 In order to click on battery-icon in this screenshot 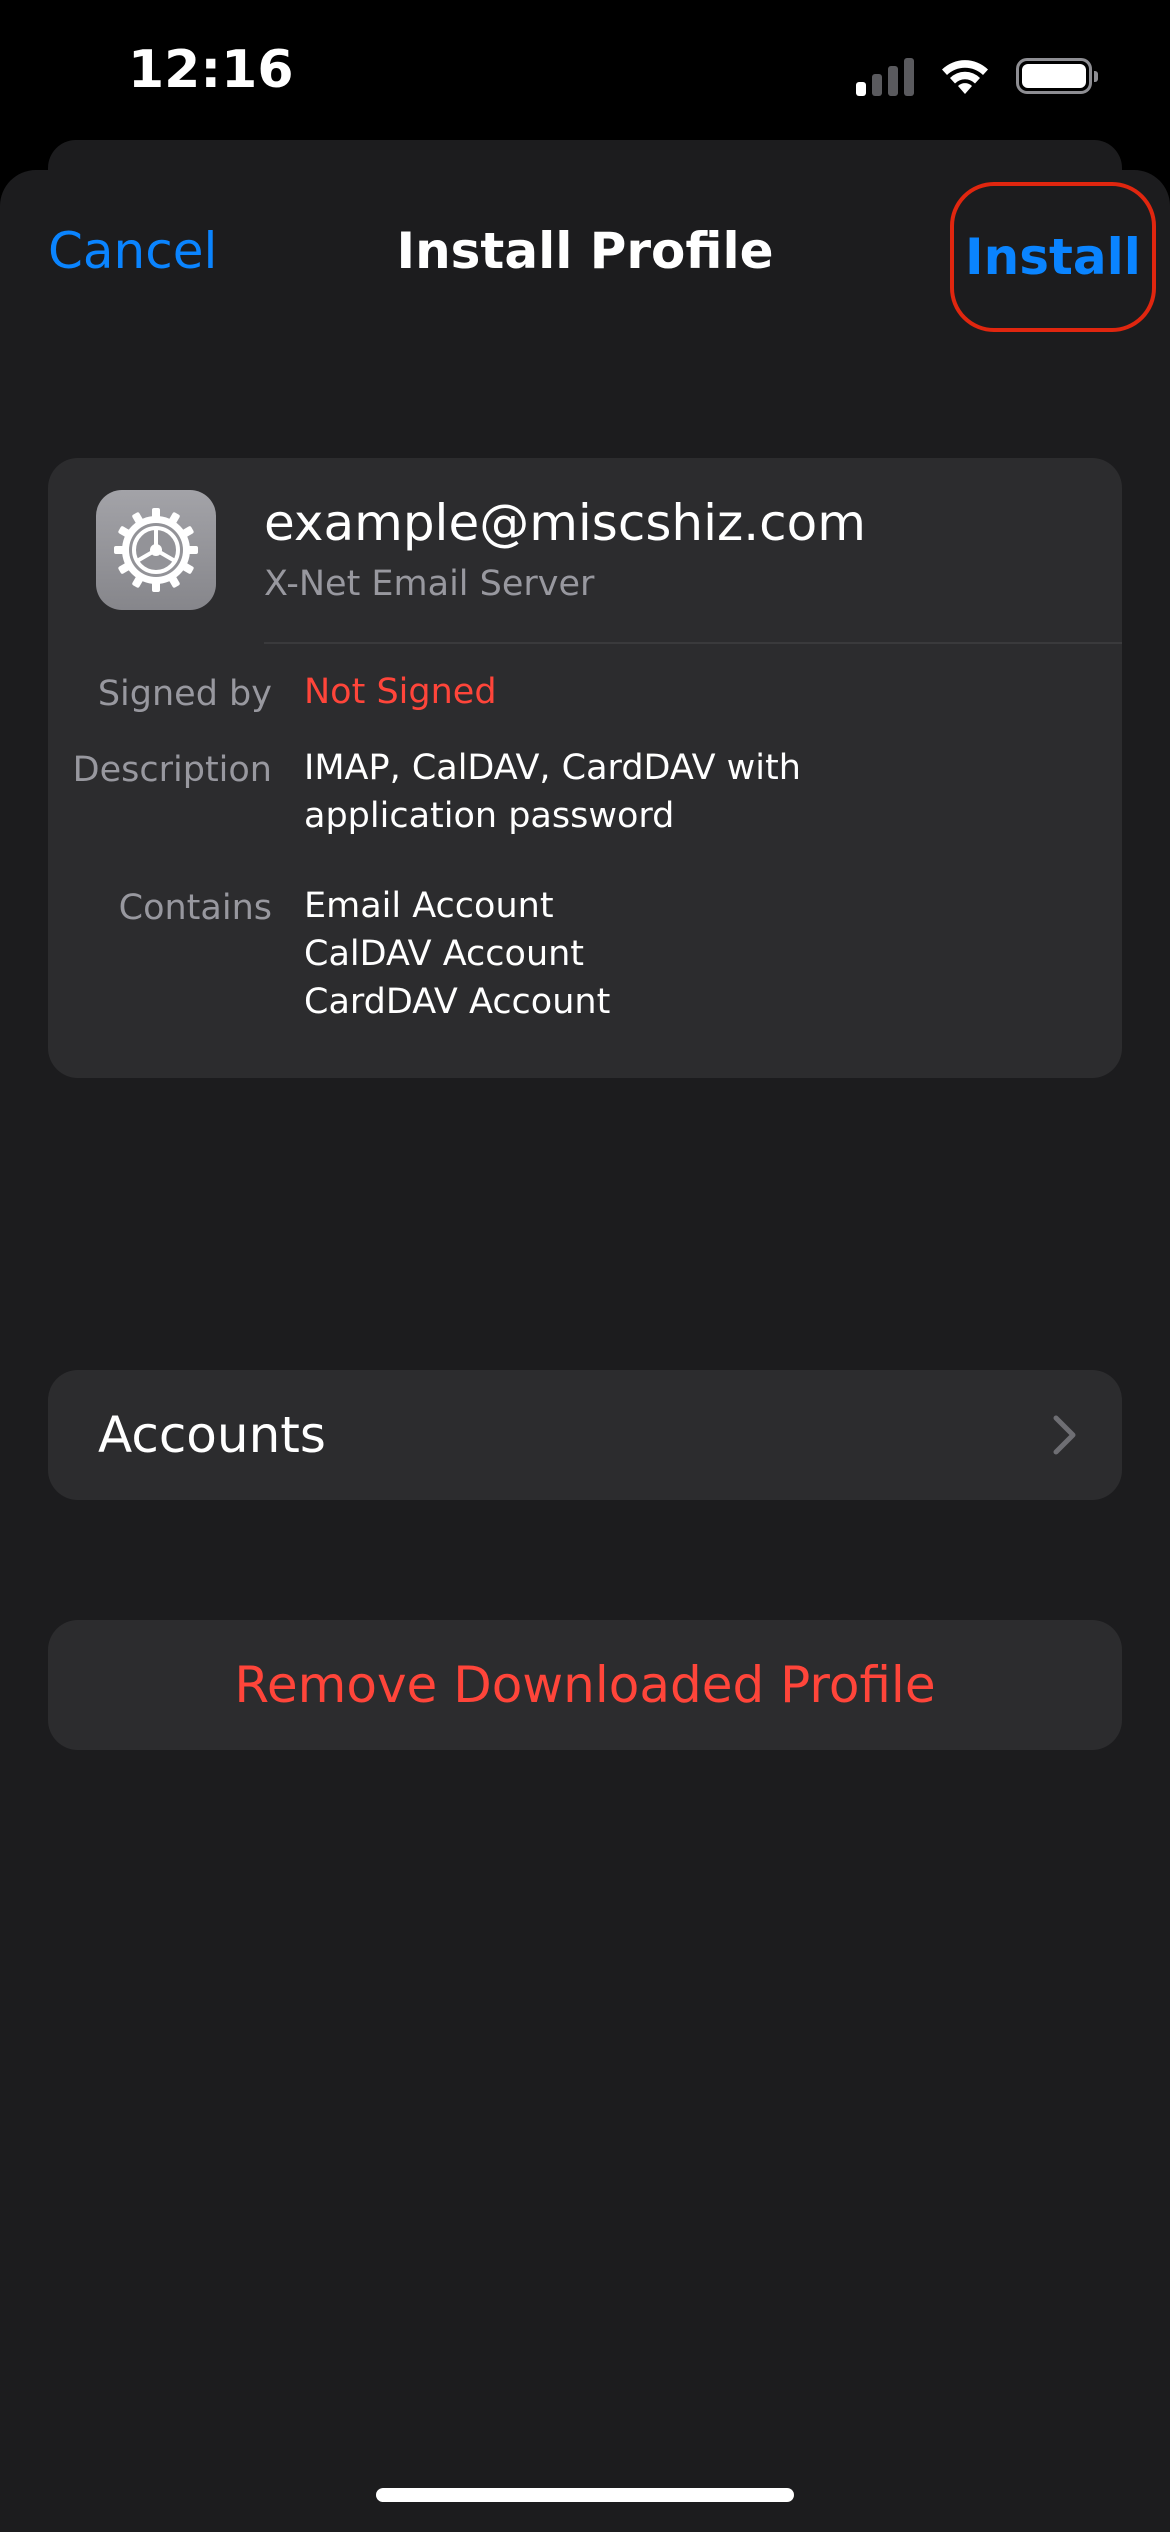, I will do `click(1057, 76)`.